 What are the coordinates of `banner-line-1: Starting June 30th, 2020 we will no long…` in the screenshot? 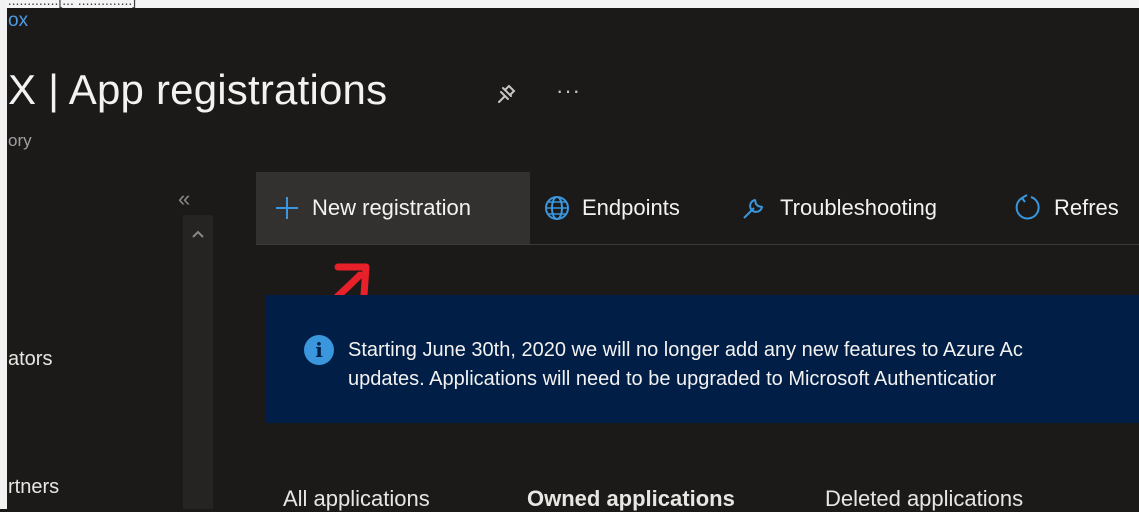 It's located at (685, 350).